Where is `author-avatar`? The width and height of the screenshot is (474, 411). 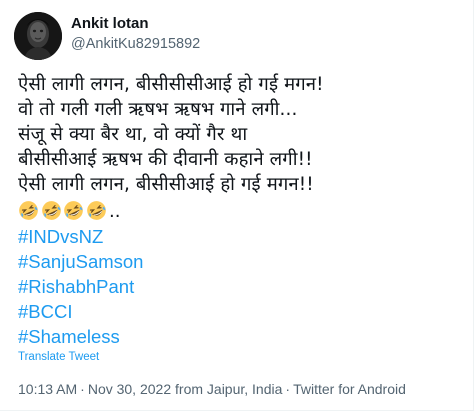 author-avatar is located at coordinates (38, 36).